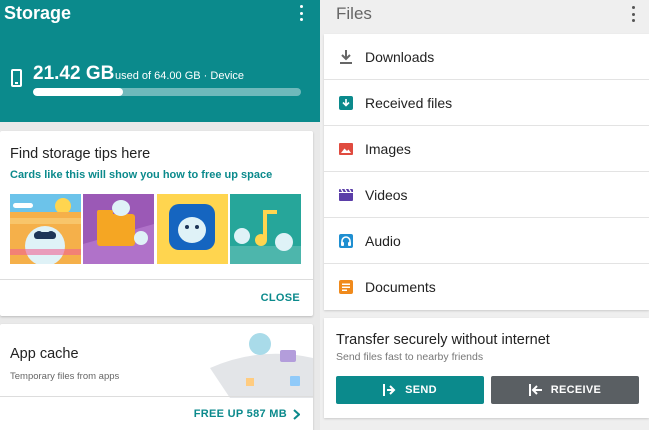 The image size is (649, 430). What do you see at coordinates (535, 390) in the screenshot?
I see `receive-arrow-icon` at bounding box center [535, 390].